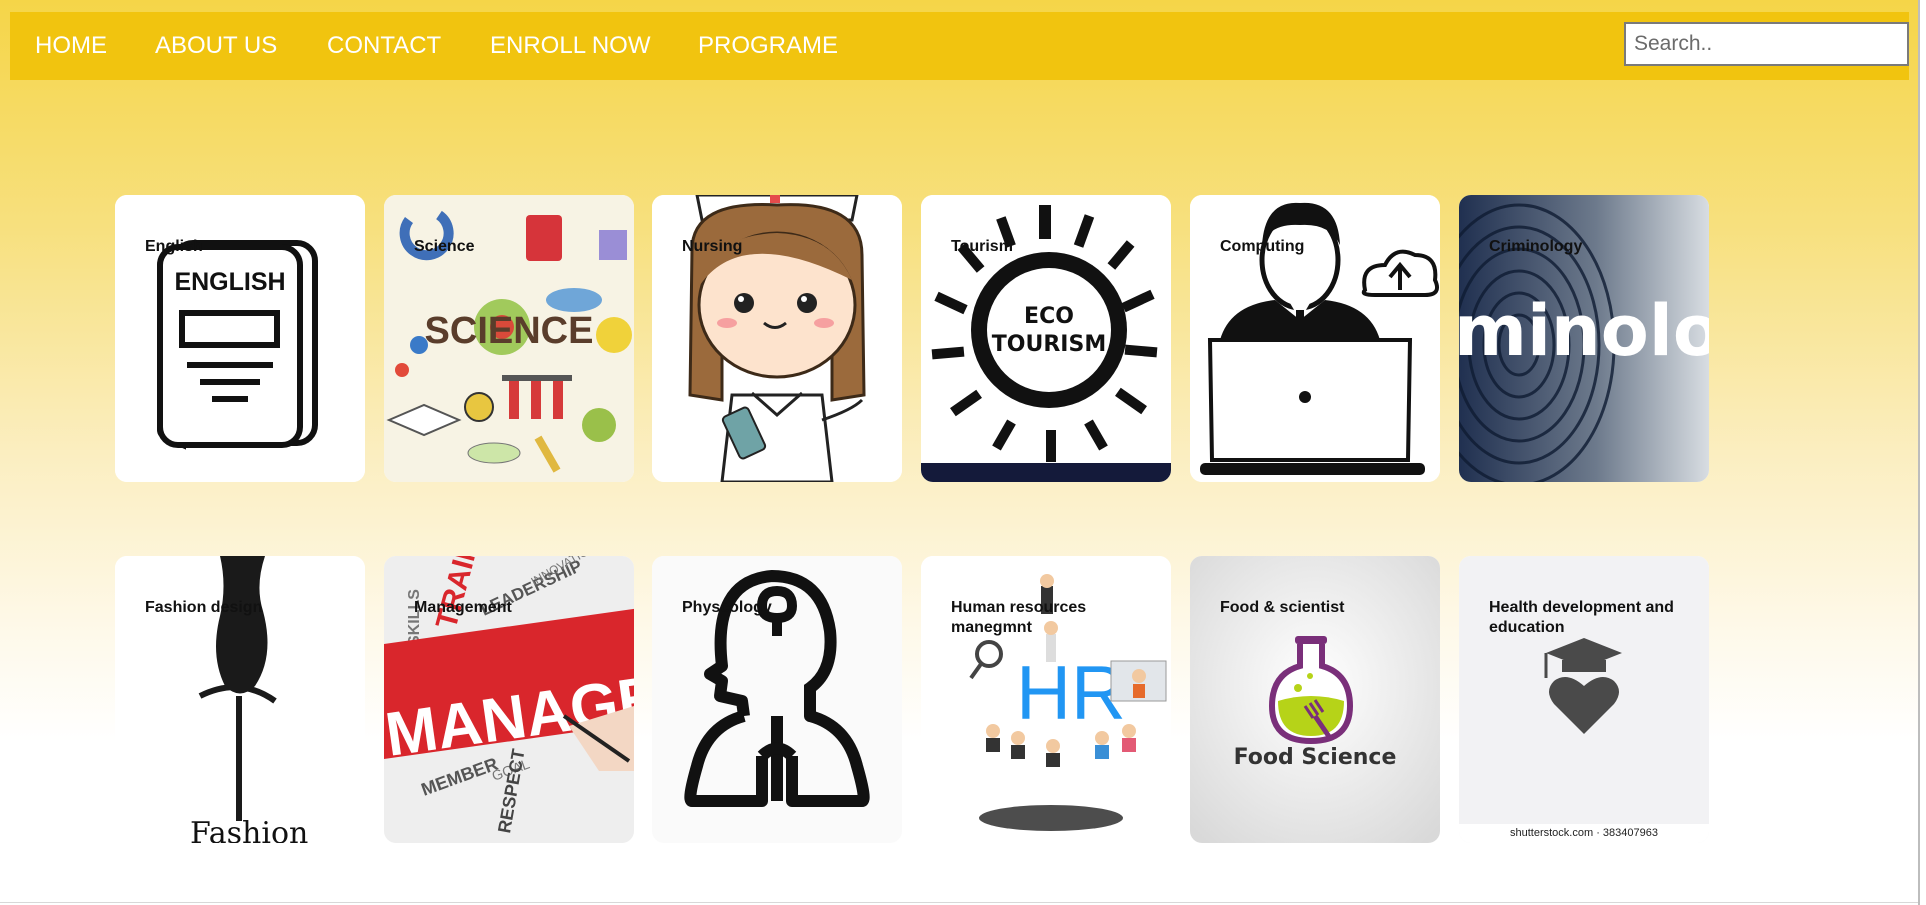 Image resolution: width=1926 pixels, height=905 pixels. I want to click on svg-text: ENGLISH, so click(229, 282).